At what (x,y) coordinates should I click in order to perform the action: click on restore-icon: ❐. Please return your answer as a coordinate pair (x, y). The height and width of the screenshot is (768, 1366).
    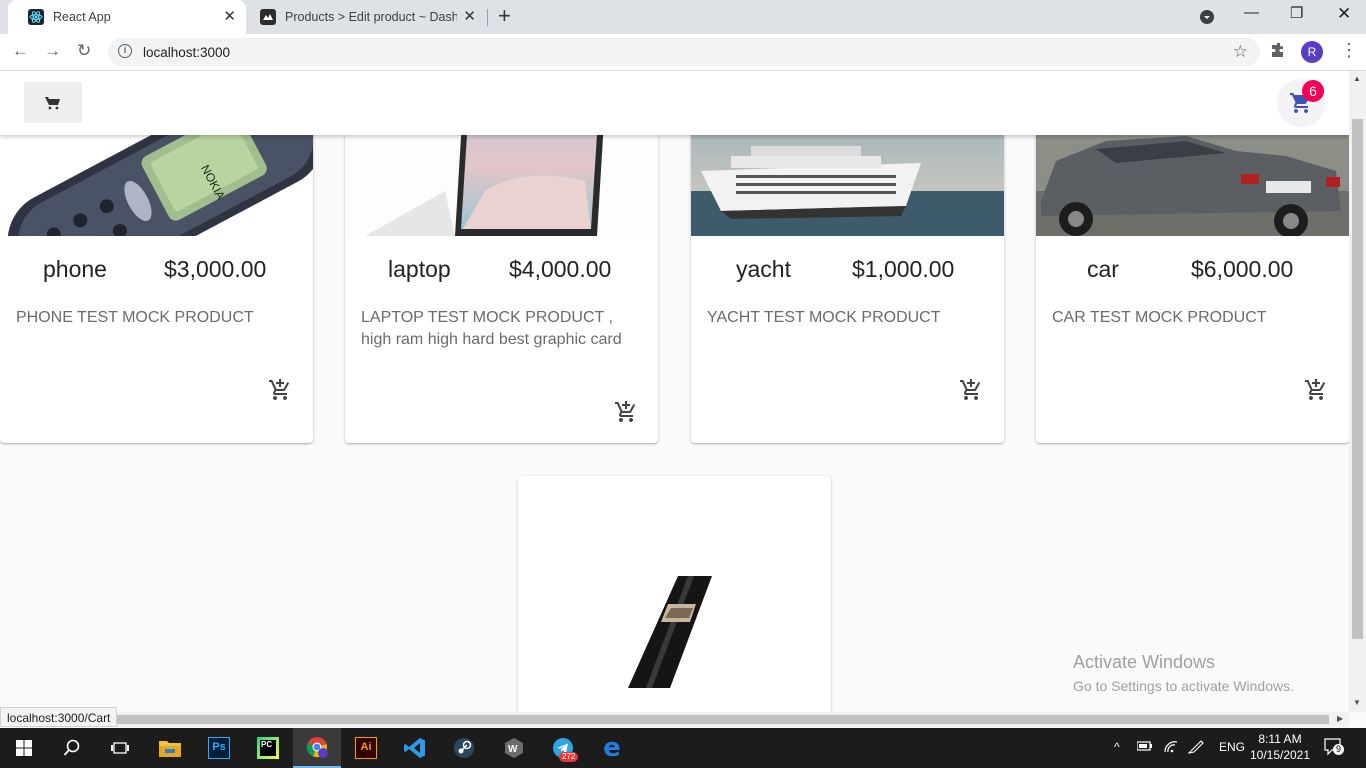
    Looking at the image, I should click on (1296, 13).